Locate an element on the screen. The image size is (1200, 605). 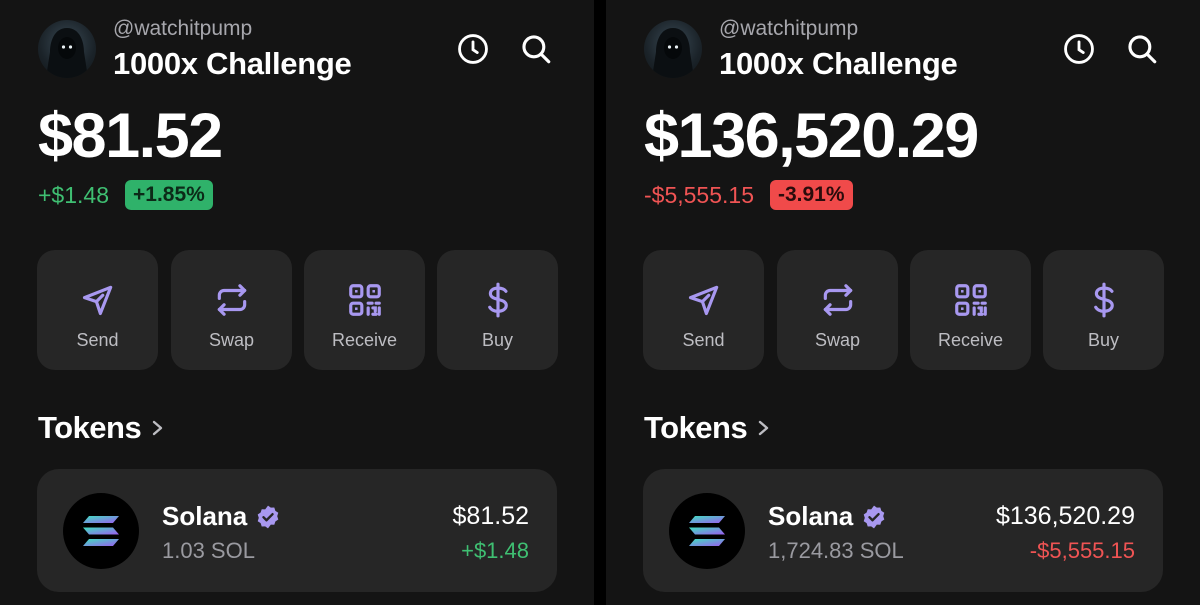
token-change: -$5,555.15 is located at coordinates (1082, 550).